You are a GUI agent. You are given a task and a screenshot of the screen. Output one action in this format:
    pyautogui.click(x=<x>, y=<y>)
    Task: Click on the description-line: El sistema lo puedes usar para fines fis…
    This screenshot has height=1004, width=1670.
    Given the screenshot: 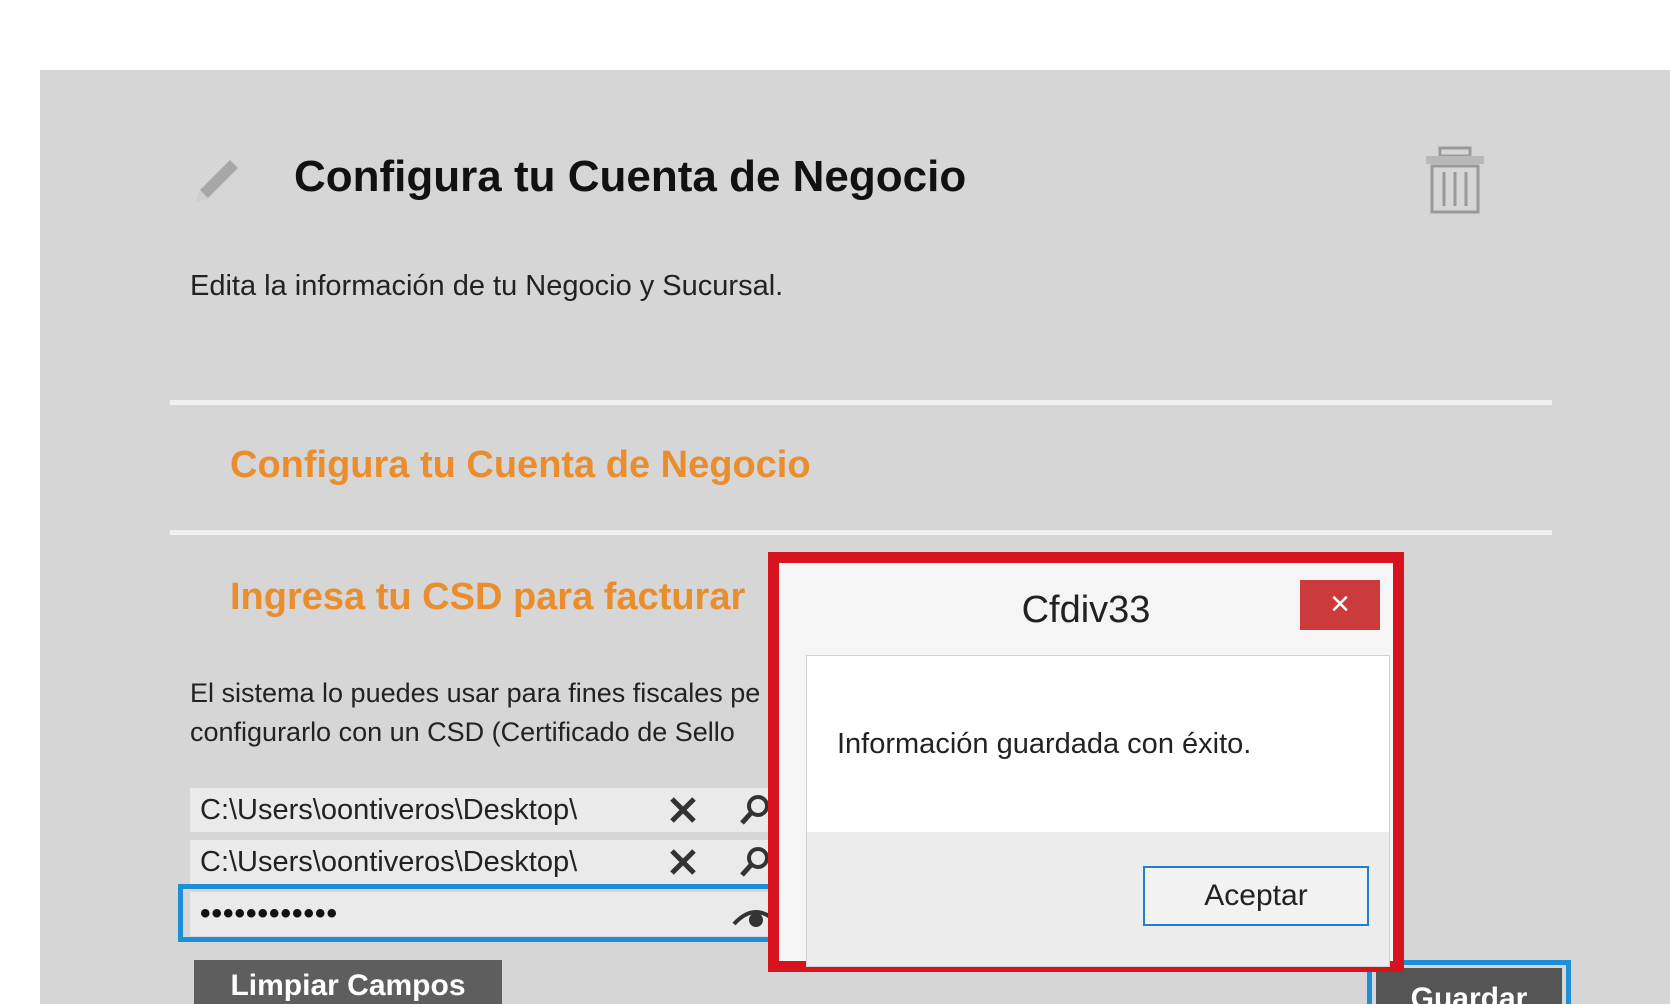 What is the action you would take?
    pyautogui.click(x=475, y=693)
    